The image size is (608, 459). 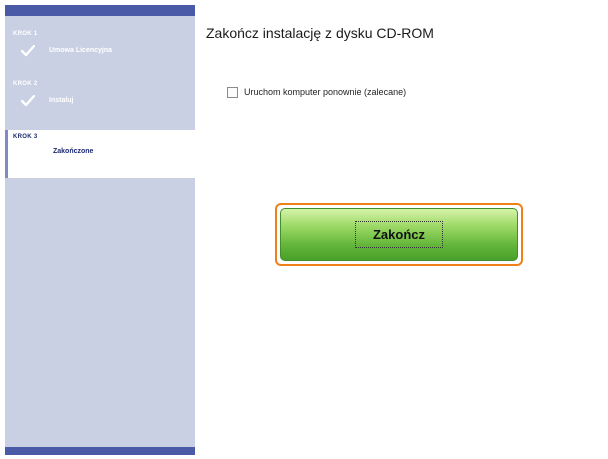 What do you see at coordinates (100, 10) in the screenshot?
I see `sidebar-top-bar` at bounding box center [100, 10].